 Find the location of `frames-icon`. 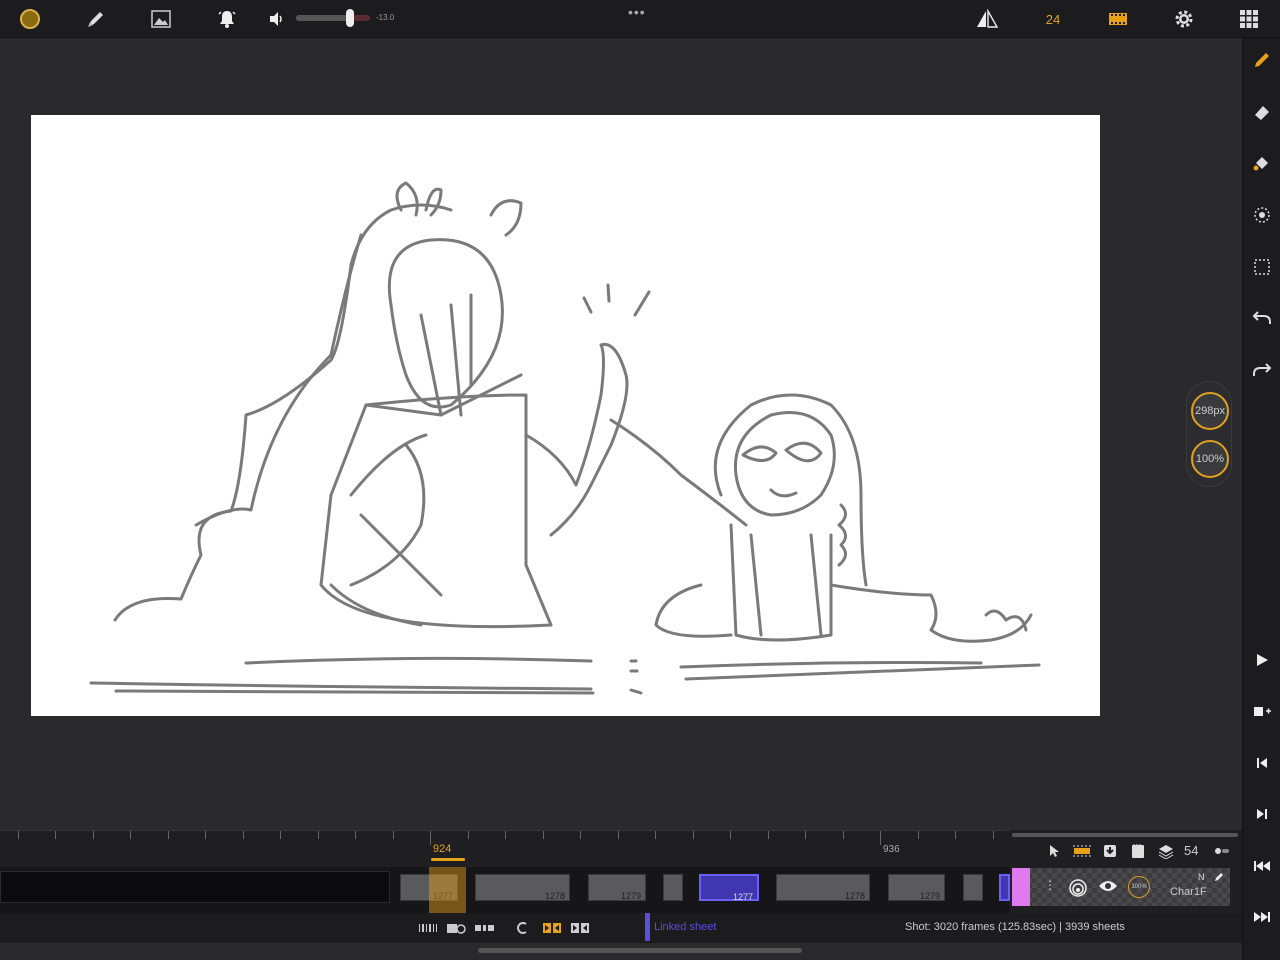

frames-icon is located at coordinates (484, 928).